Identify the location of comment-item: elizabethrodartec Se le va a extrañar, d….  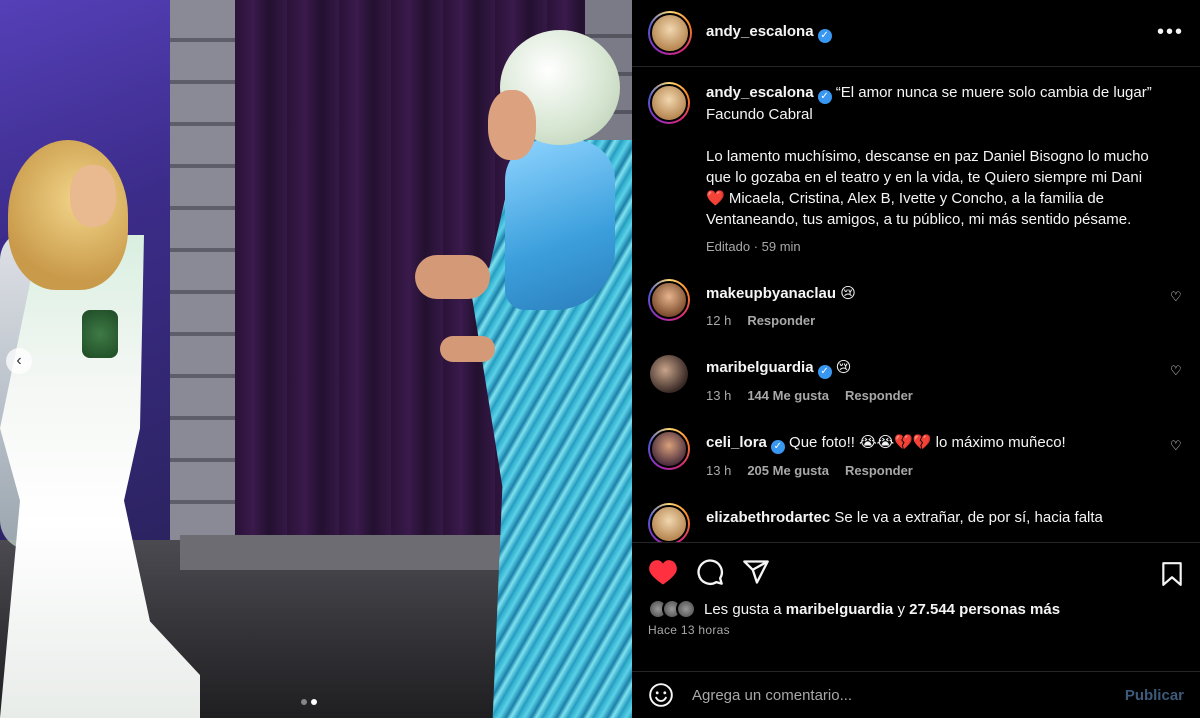
(916, 522).